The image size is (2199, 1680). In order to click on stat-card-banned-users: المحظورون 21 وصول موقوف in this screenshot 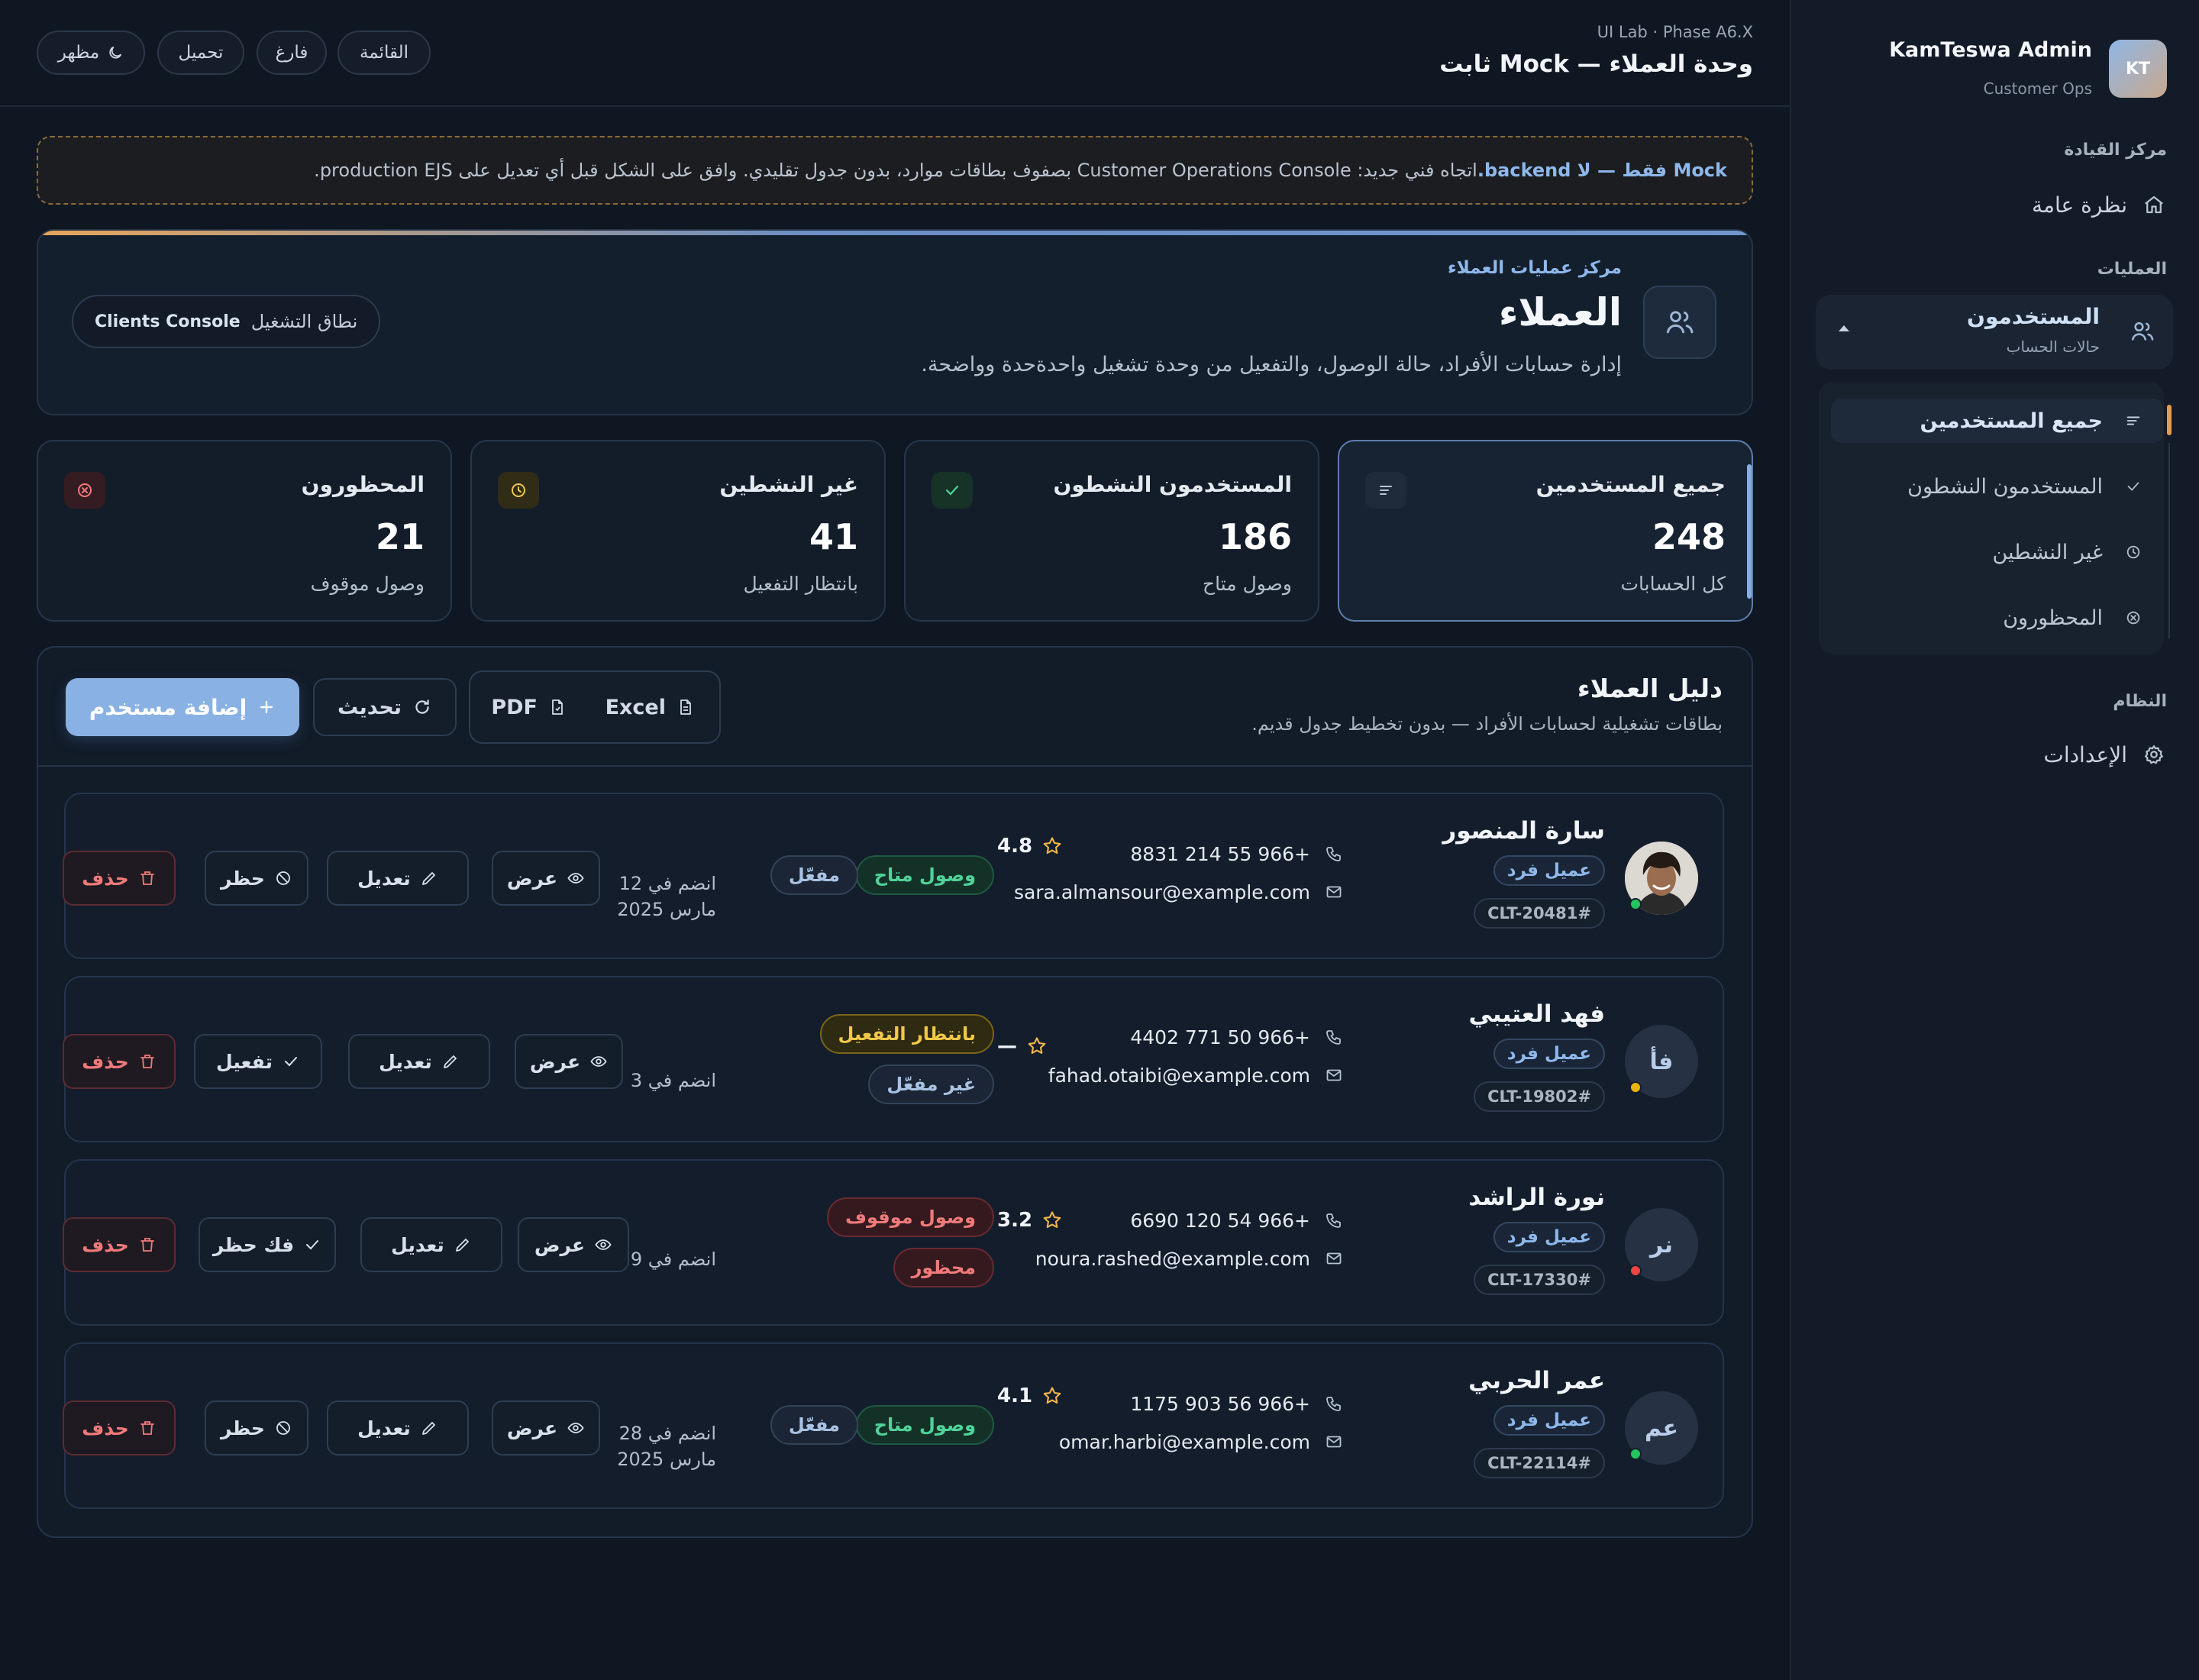, I will do `click(244, 531)`.